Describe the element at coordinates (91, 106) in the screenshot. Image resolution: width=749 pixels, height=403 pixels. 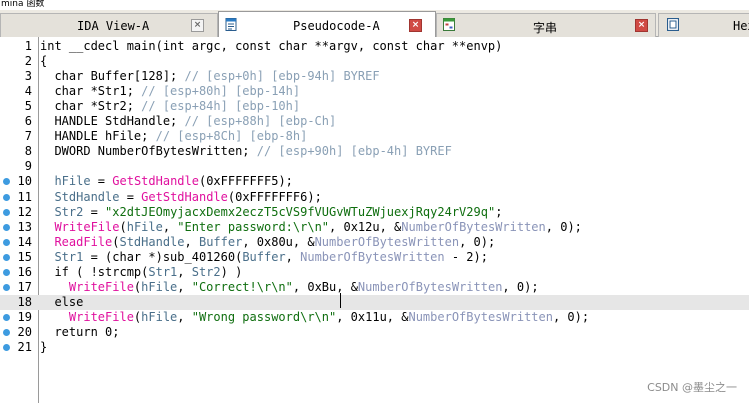
I see `code-token: char *Str2;` at that location.